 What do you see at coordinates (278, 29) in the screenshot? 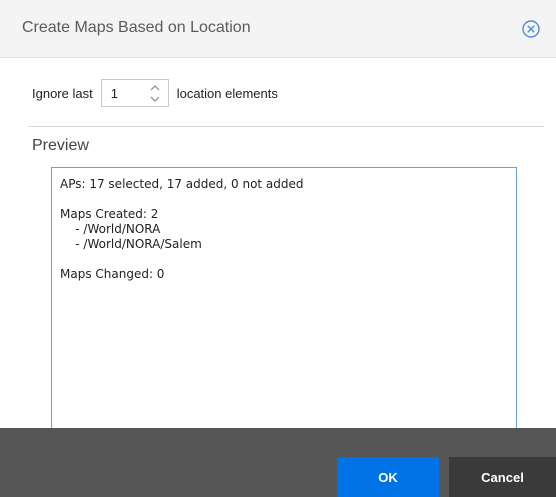
I see `dialog-title-bar: Create Maps Based on Location` at bounding box center [278, 29].